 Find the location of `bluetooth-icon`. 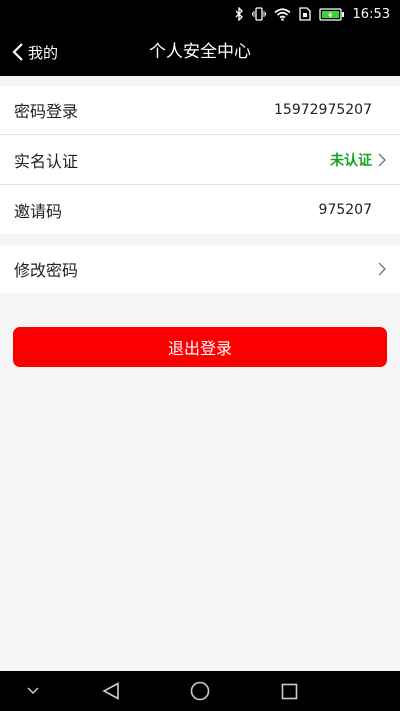

bluetooth-icon is located at coordinates (239, 14).